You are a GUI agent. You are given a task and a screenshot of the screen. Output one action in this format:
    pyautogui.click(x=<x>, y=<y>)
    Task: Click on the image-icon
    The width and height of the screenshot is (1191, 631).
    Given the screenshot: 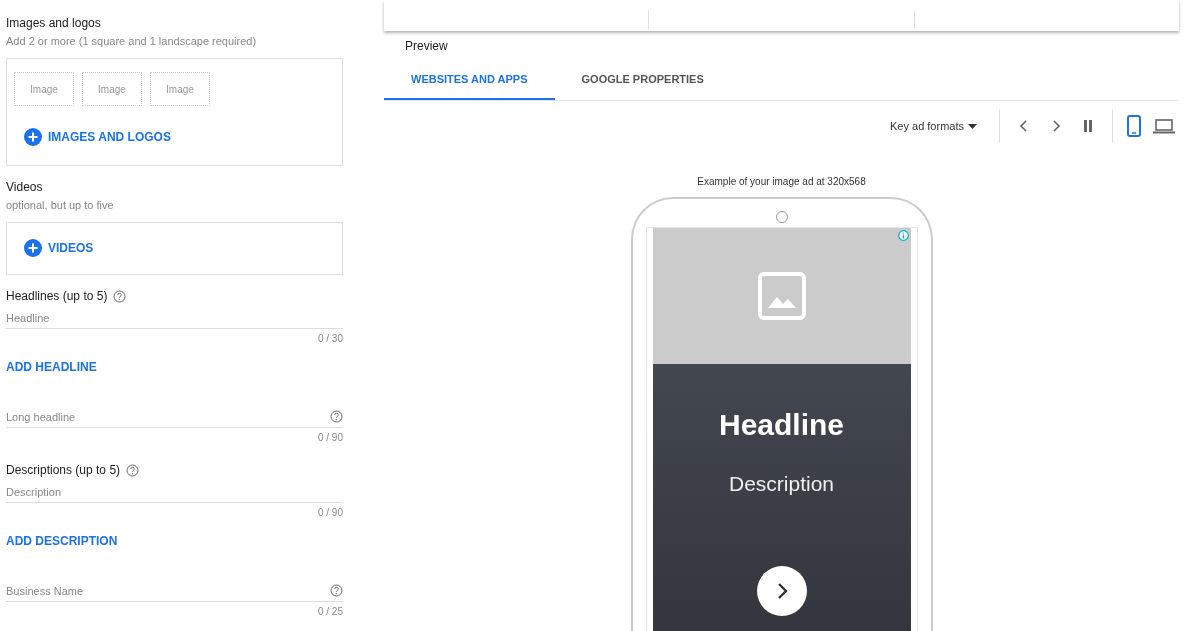 What is the action you would take?
    pyautogui.click(x=781, y=296)
    